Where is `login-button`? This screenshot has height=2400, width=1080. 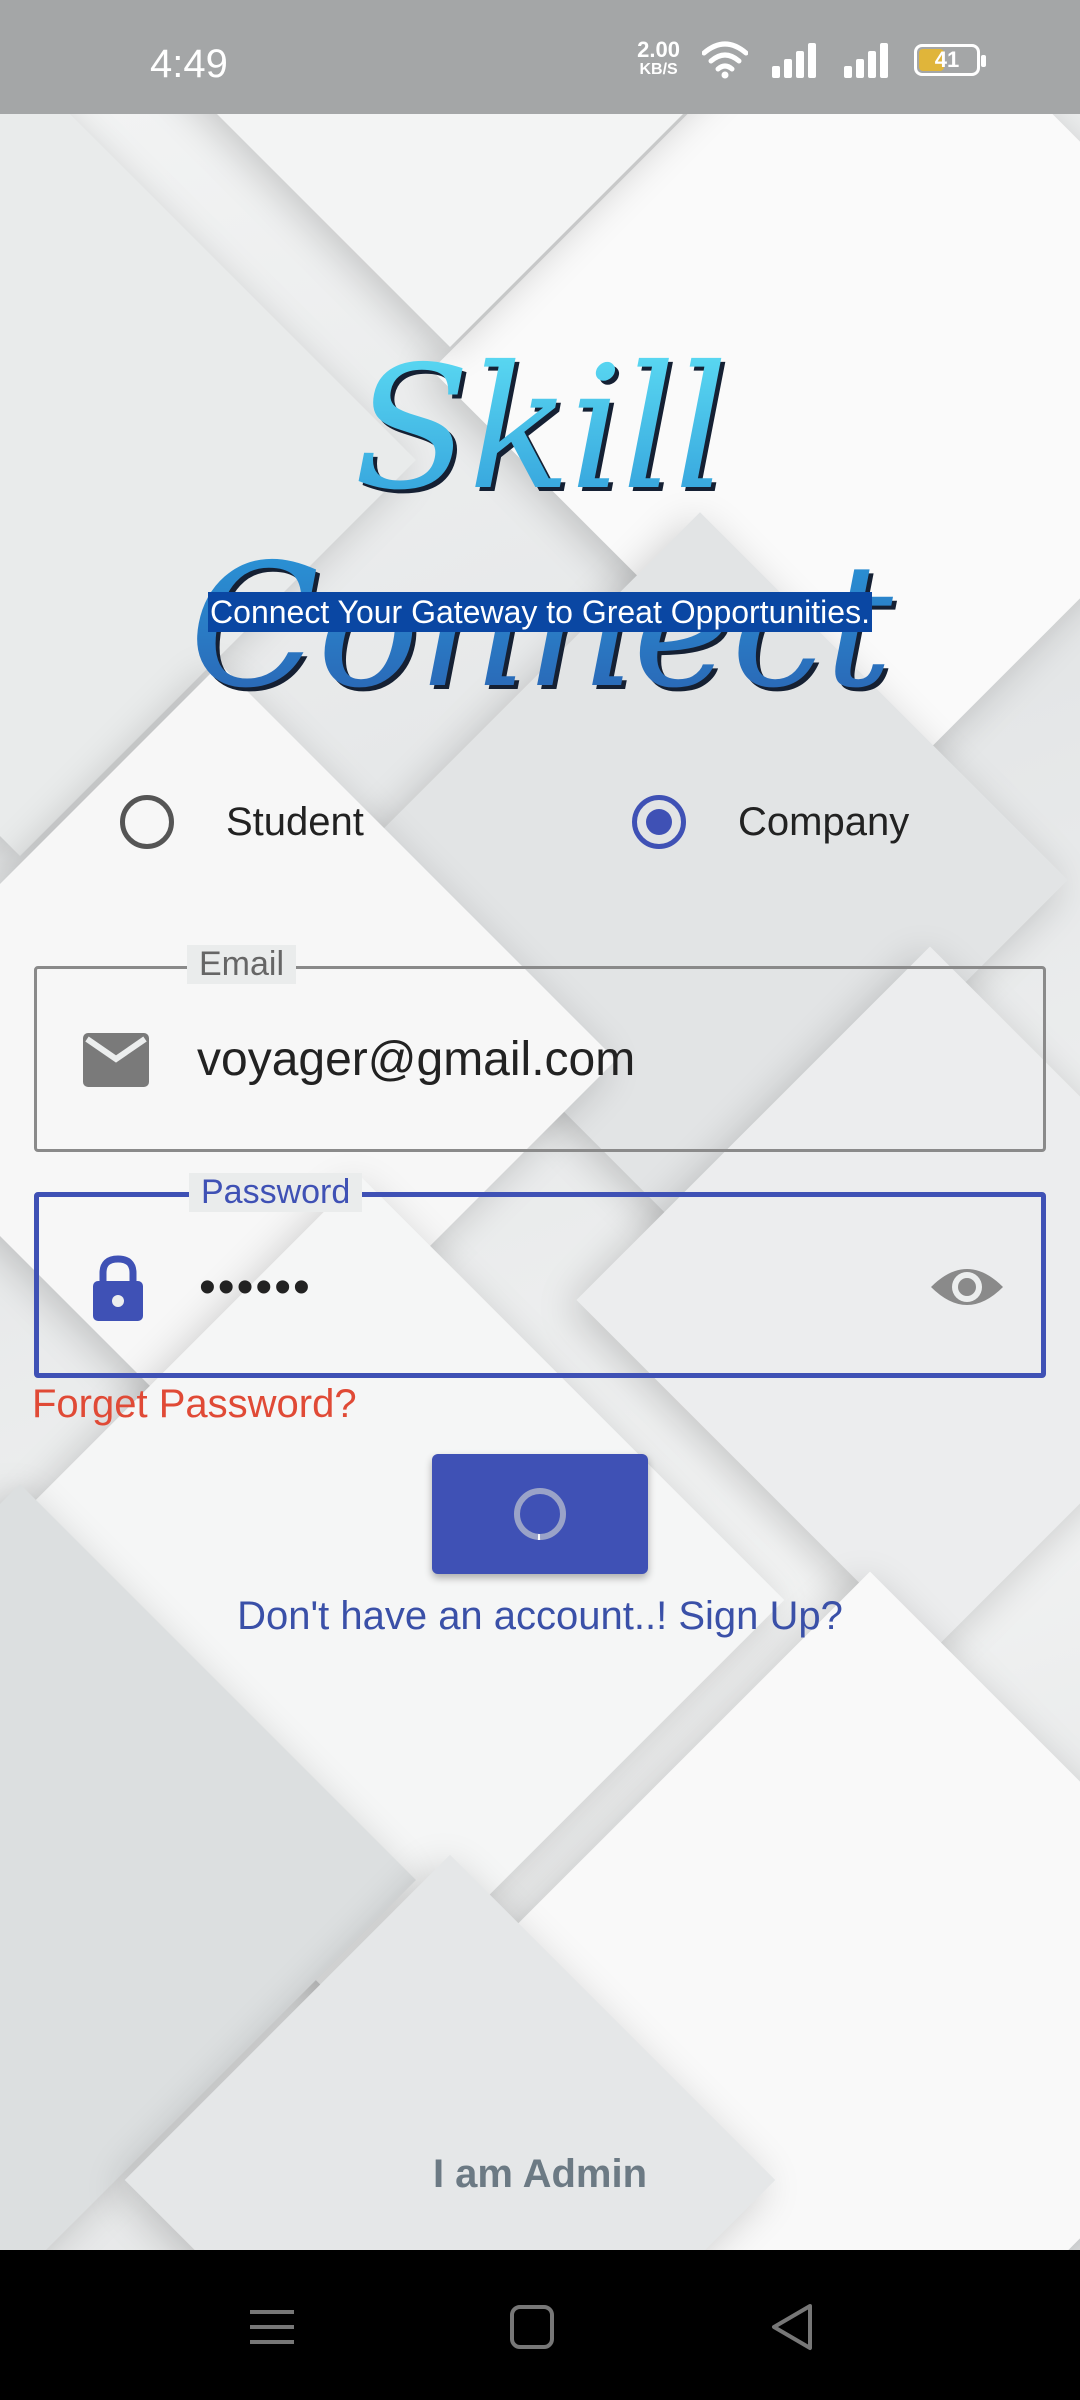
login-button is located at coordinates (540, 1514).